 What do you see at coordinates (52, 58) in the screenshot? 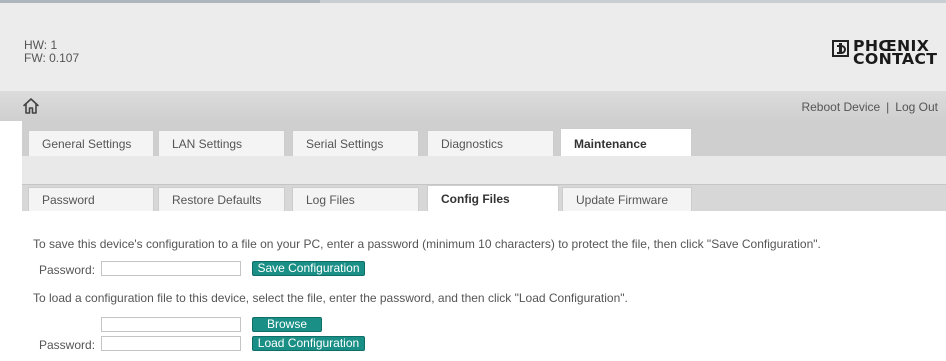
I see `firmware-version: FW: 0.107` at bounding box center [52, 58].